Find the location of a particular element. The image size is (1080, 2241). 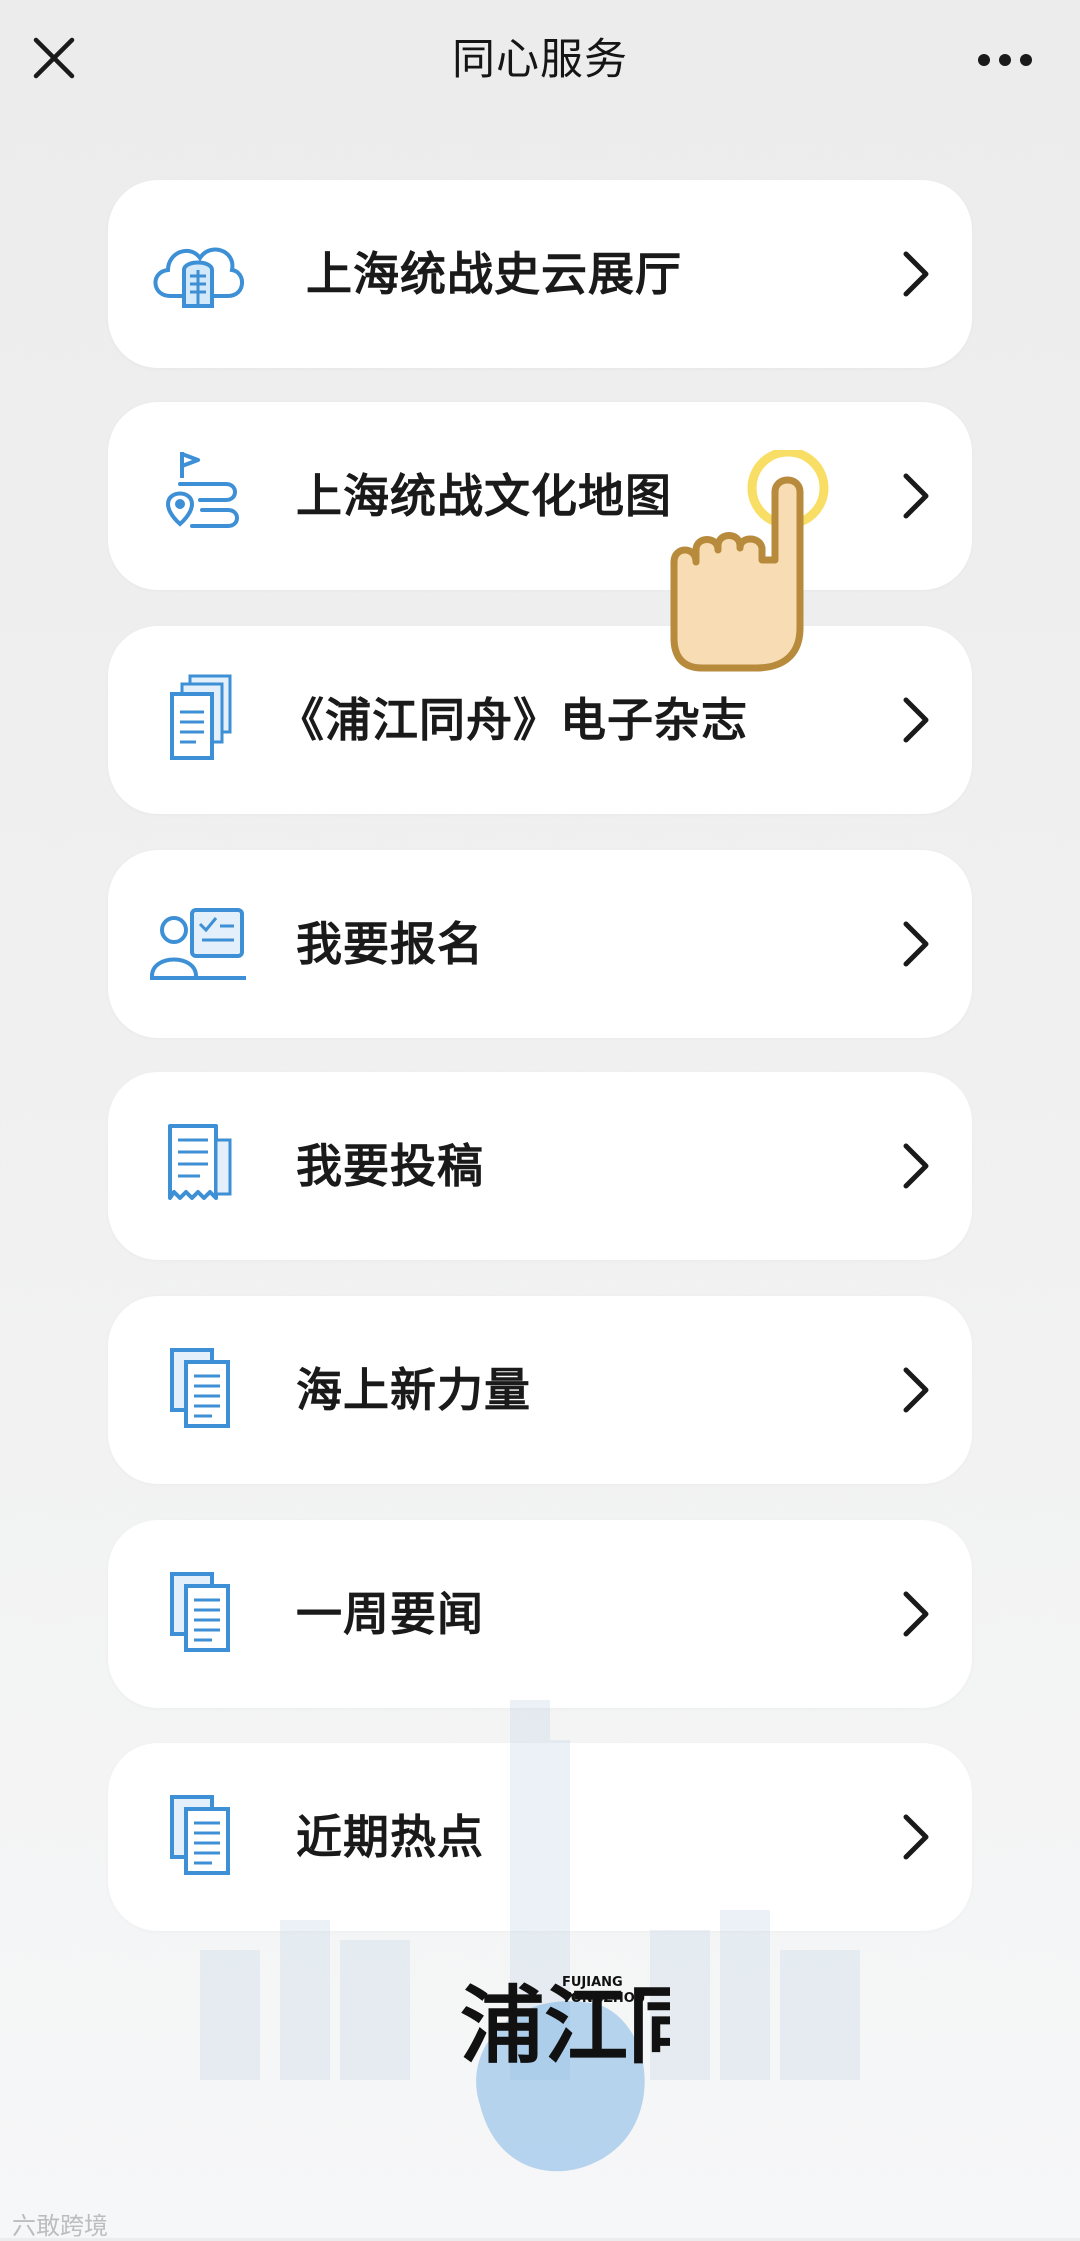

logo-english-line2: TONGZHOU is located at coordinates (604, 1998).